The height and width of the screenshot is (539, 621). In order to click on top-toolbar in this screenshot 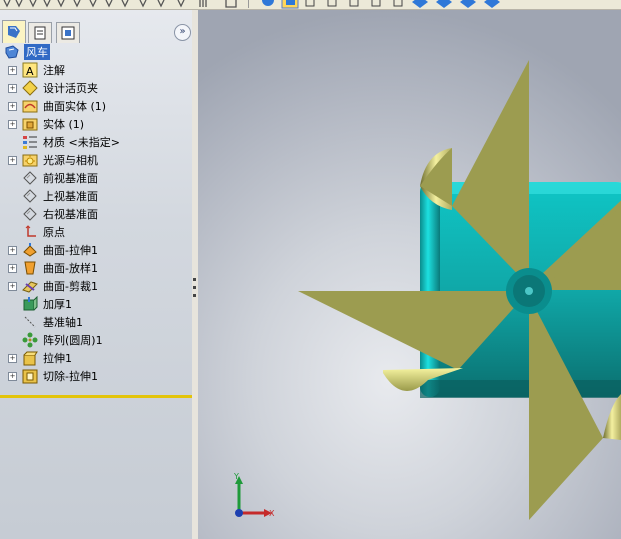, I will do `click(310, 5)`.